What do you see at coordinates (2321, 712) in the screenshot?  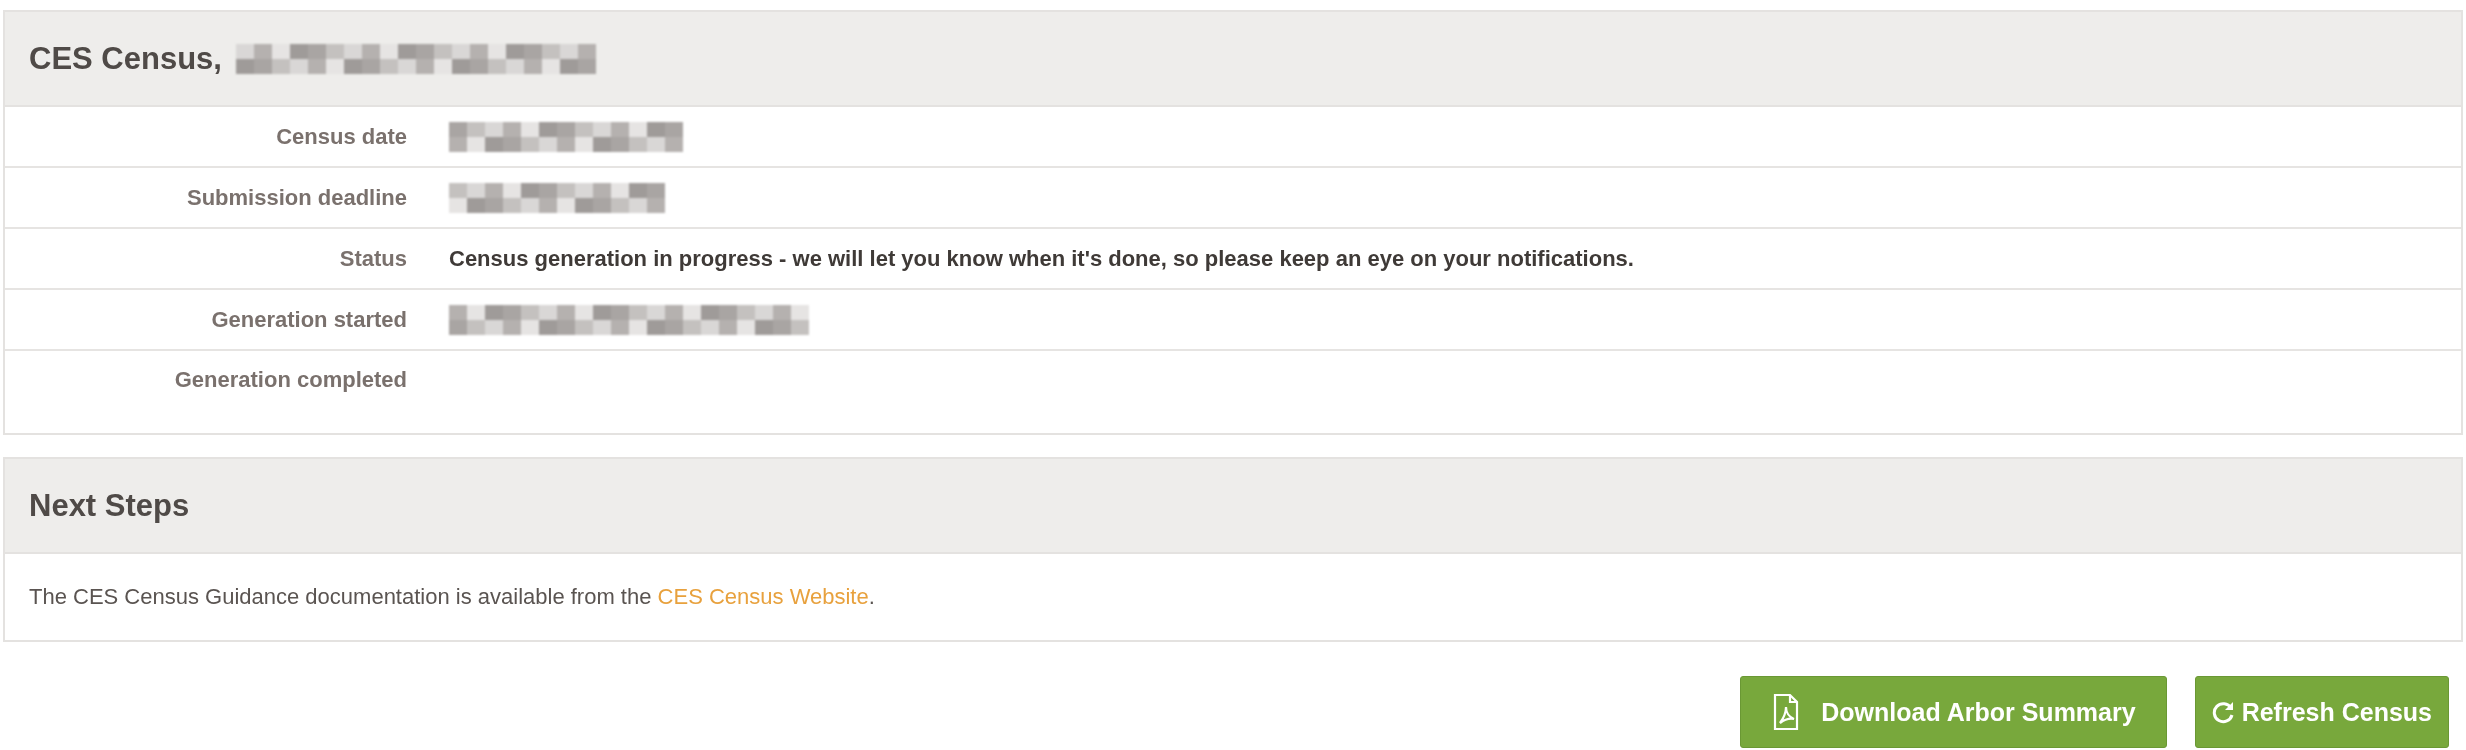 I see `refresh-button: Refresh Census` at bounding box center [2321, 712].